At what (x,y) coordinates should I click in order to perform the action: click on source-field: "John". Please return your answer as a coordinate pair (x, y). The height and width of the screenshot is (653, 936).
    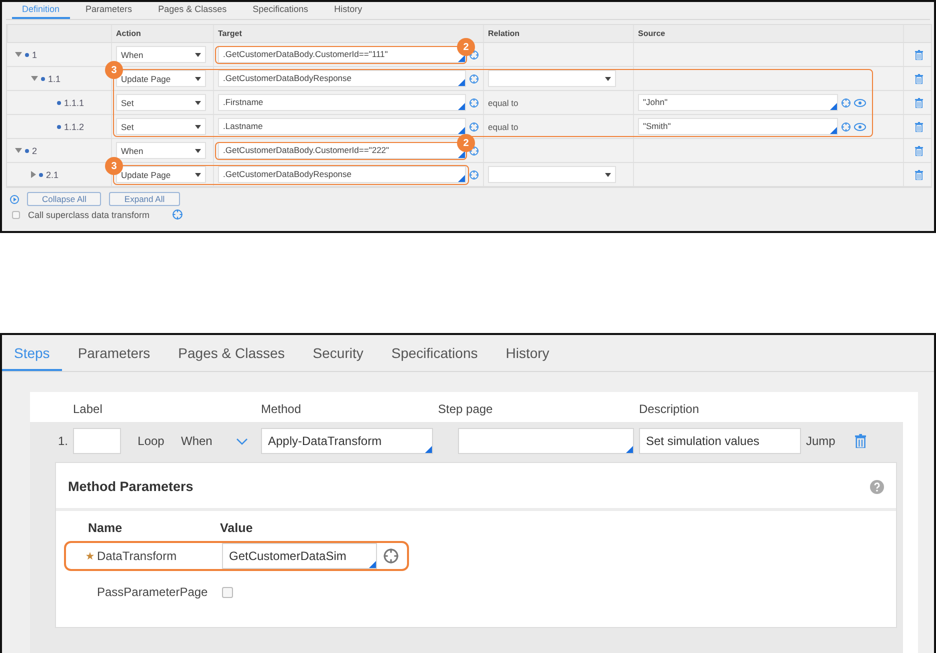
    Looking at the image, I should click on (738, 102).